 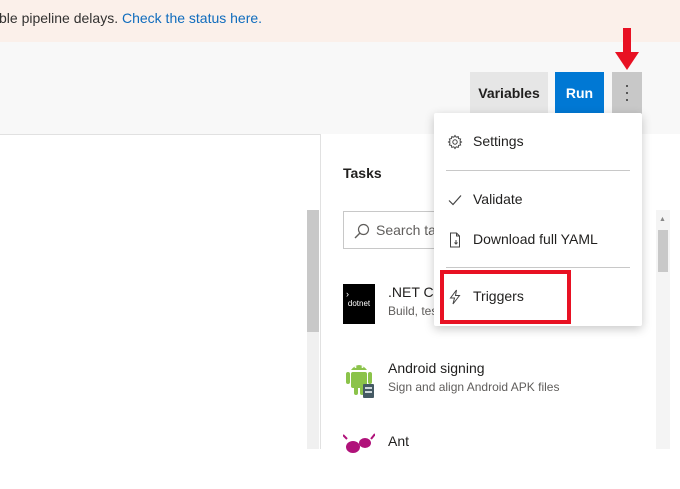 I want to click on search-icon, so click(x=362, y=231).